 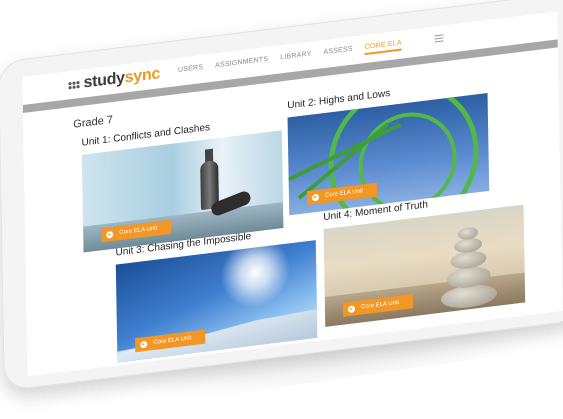 I want to click on unit-image-sky: Core ELA Unit, so click(x=216, y=301).